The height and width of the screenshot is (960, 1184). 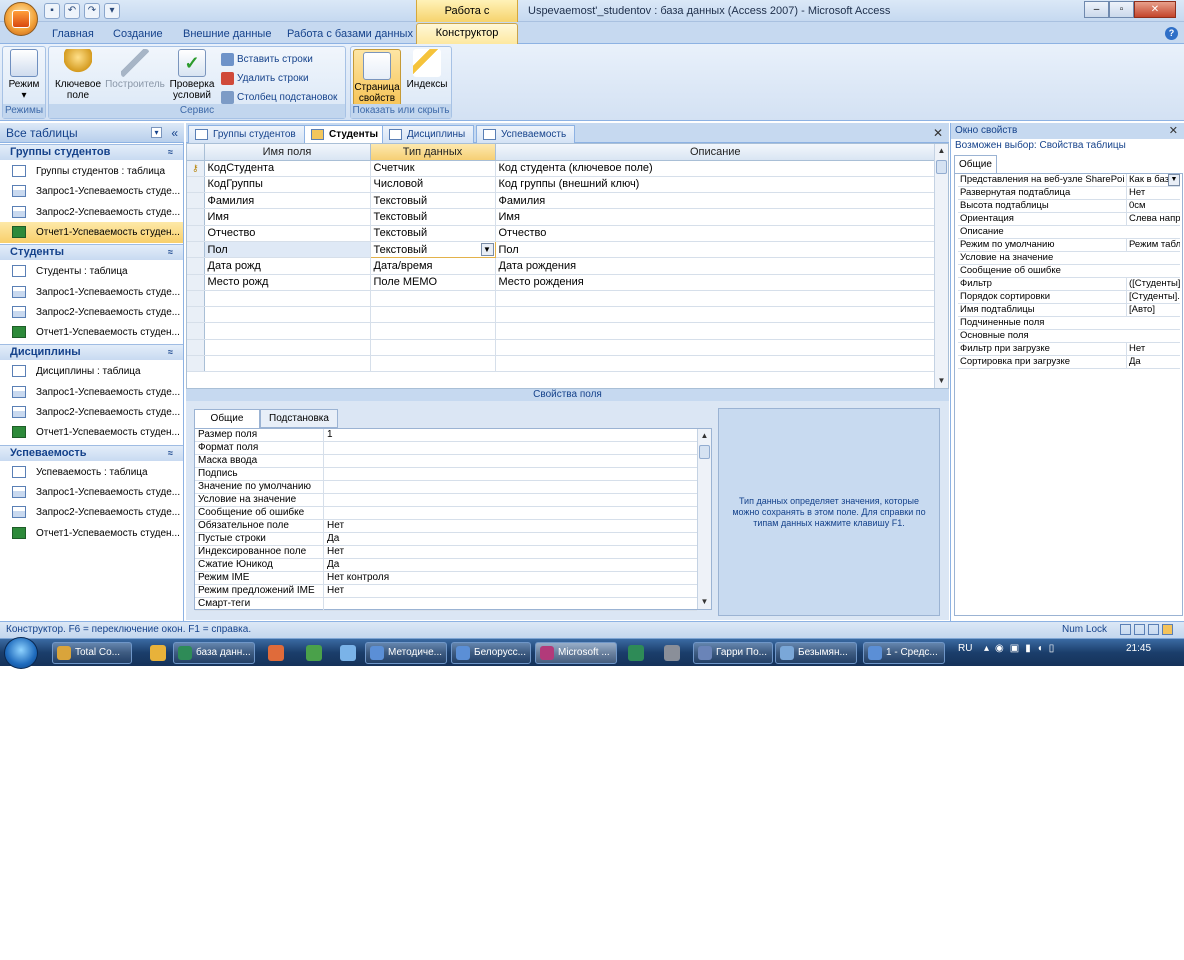 I want to click on field-name-cell: Отчество, so click(x=287, y=233).